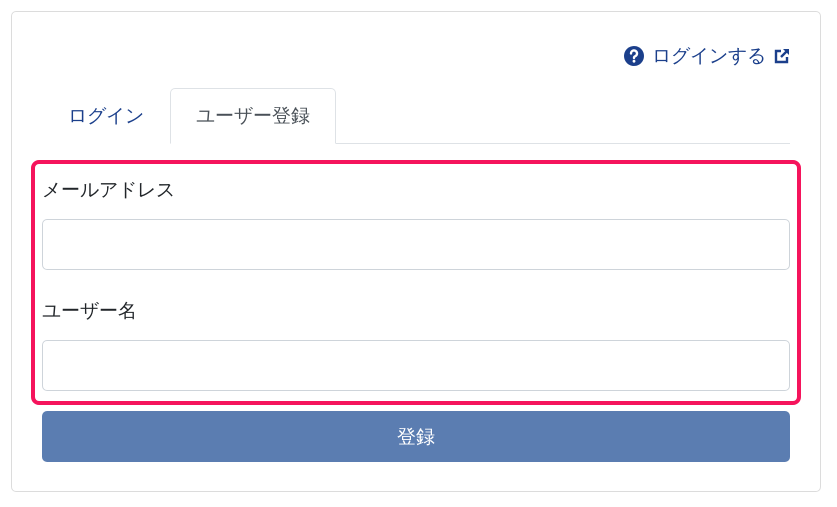 The height and width of the screenshot is (507, 837). Describe the element at coordinates (253, 116) in the screenshot. I see `tab: ユーザー登録` at that location.